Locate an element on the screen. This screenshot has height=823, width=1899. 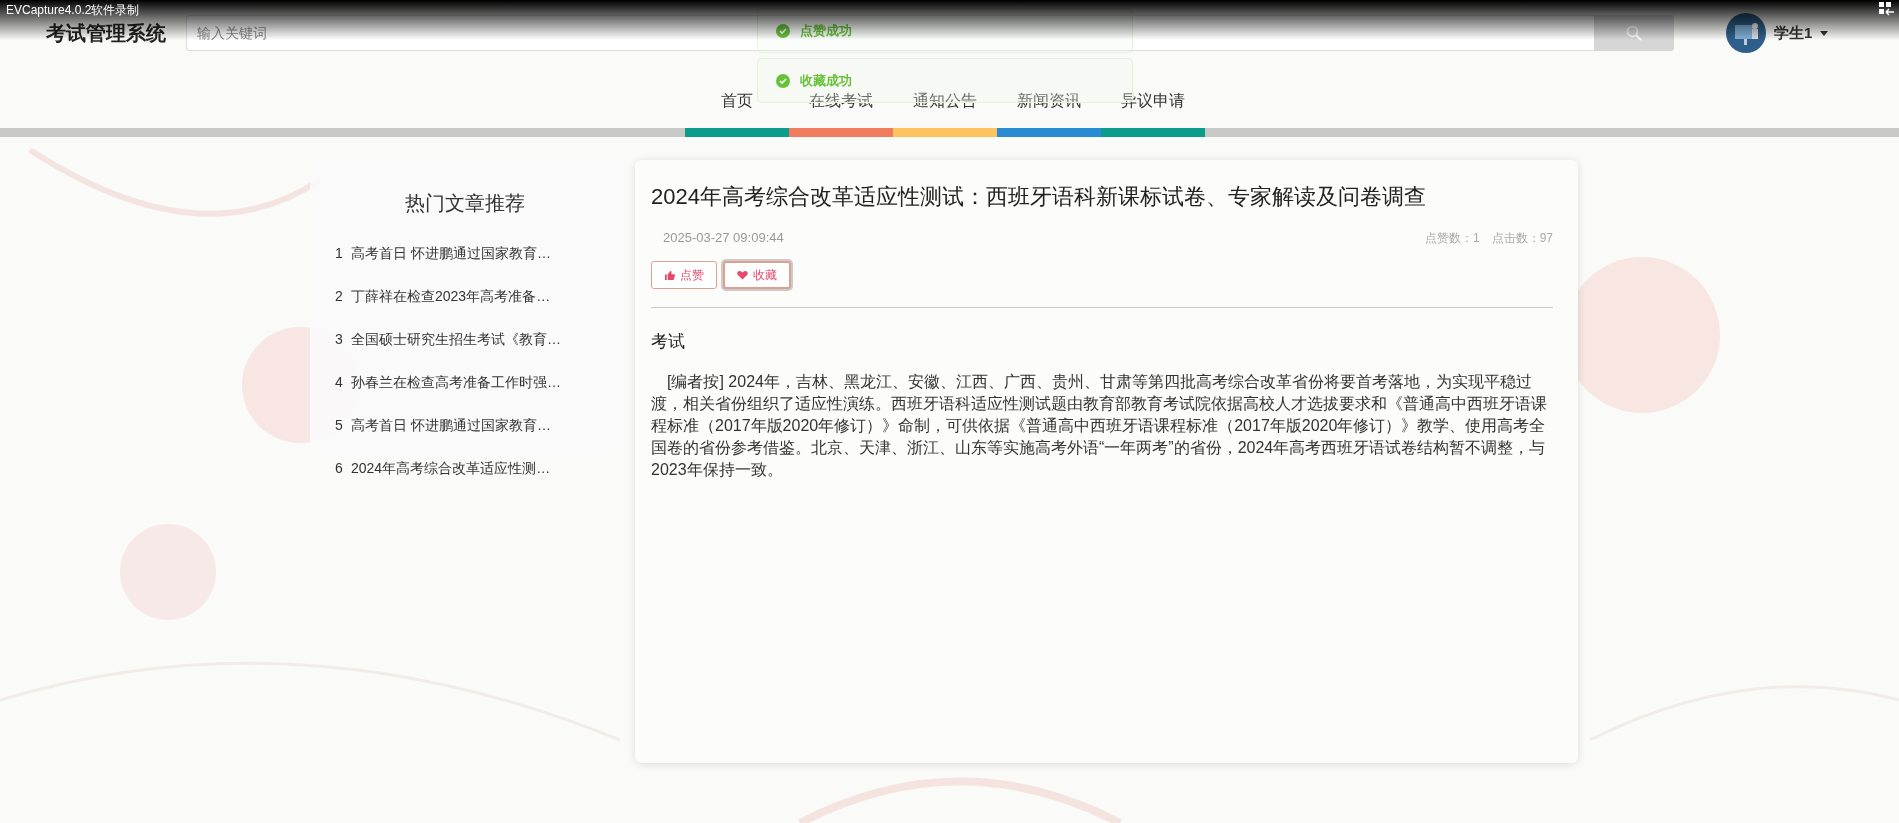
publish-date: 2025-03-27 09:09:44 is located at coordinates (723, 238).